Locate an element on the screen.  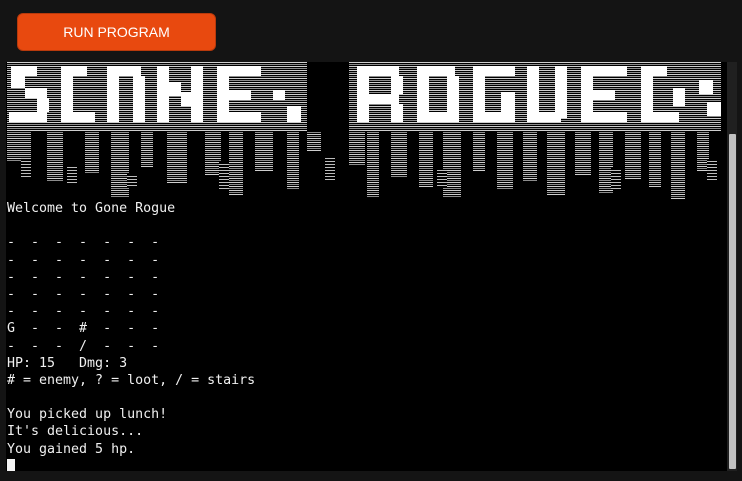
terminal-input-line is located at coordinates (131, 464).